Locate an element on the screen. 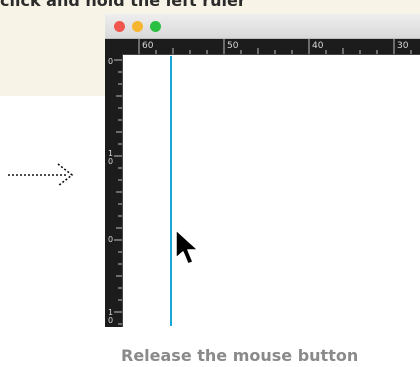  mouse-pointer-icon is located at coordinates (187, 247).